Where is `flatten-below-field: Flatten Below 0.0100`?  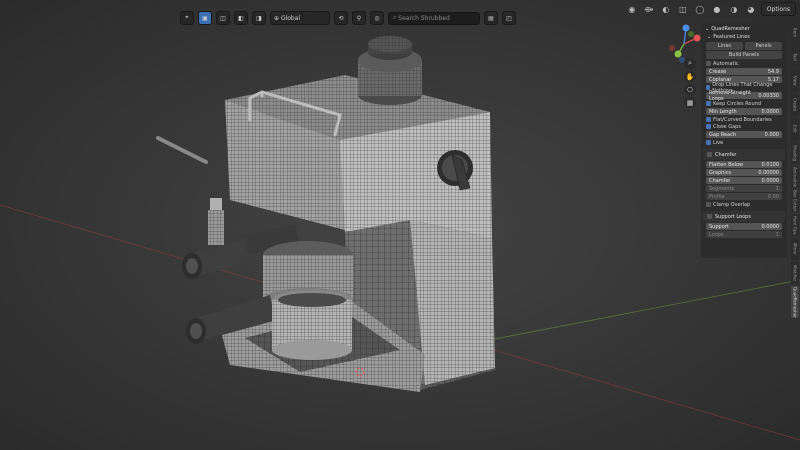 flatten-below-field: Flatten Below 0.0100 is located at coordinates (744, 164).